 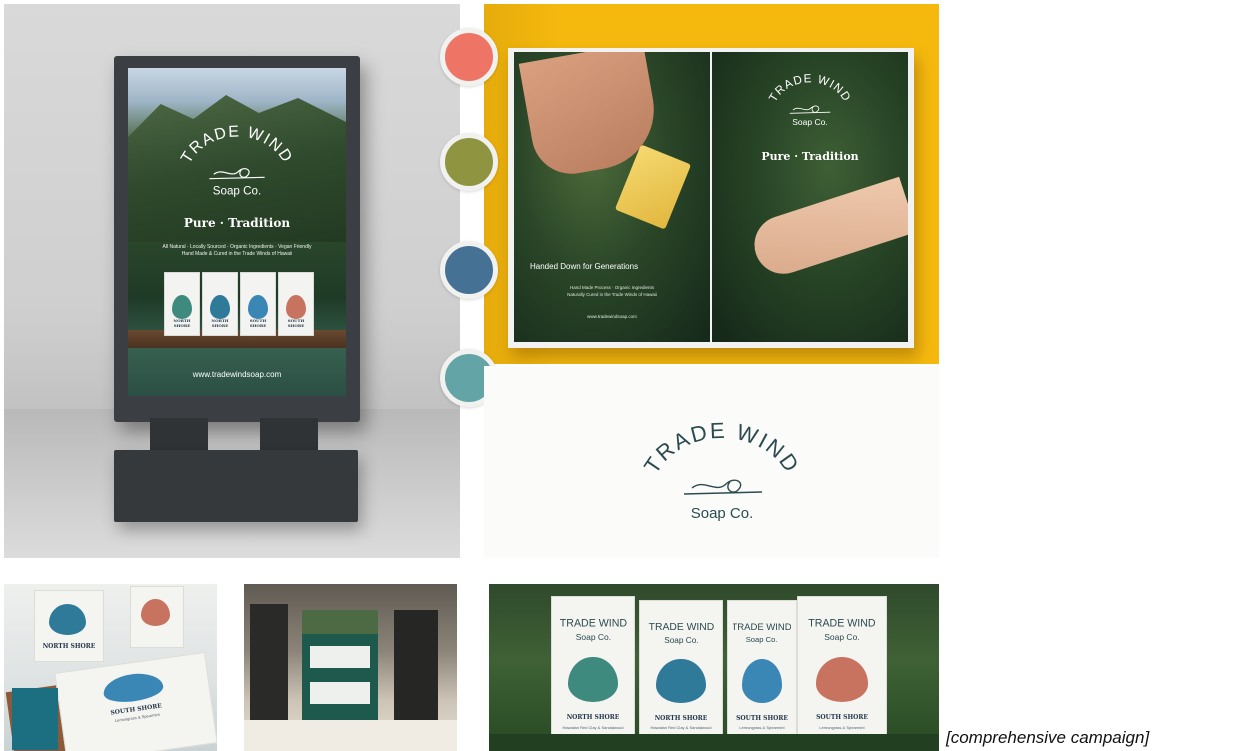 What do you see at coordinates (237, 223) in the screenshot?
I see `billboard-headline: Pure · Tradition` at bounding box center [237, 223].